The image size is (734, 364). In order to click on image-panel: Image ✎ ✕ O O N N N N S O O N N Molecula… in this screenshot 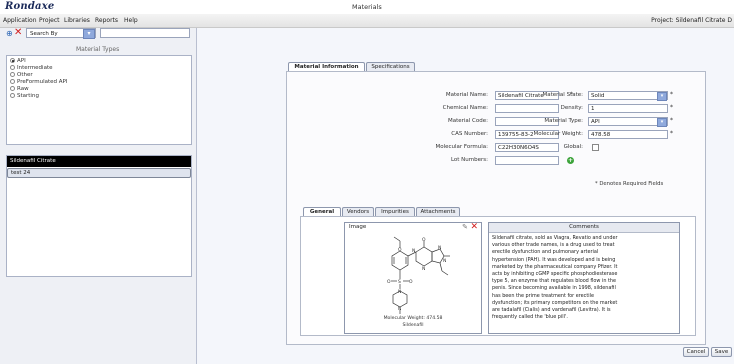, I will do `click(413, 278)`.